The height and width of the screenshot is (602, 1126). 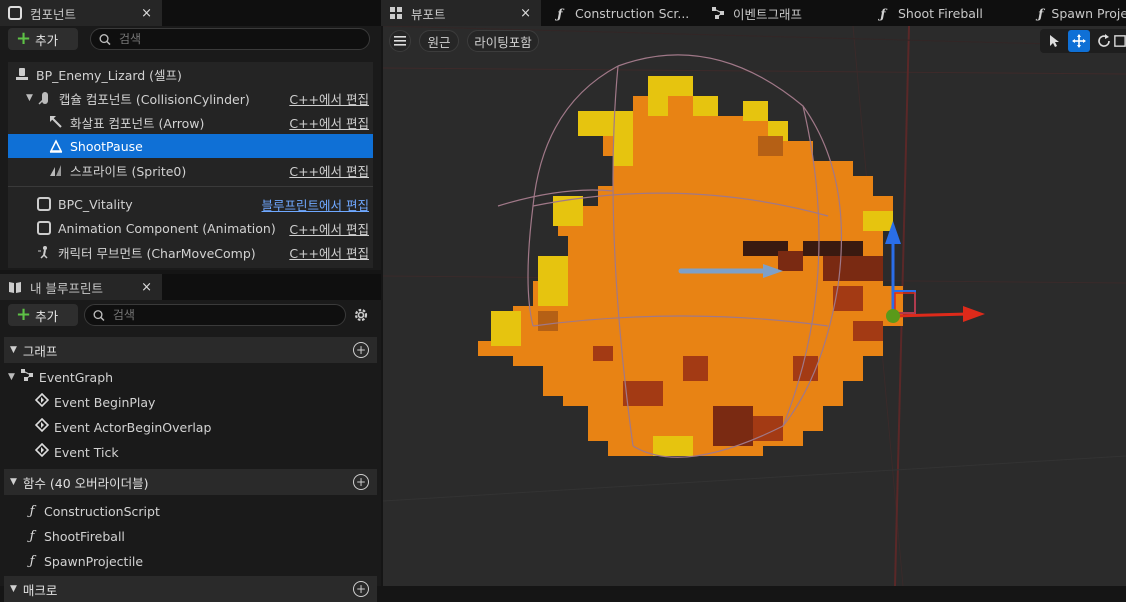 I want to click on my-blueprint-tab: 내 블루프린트 ×, so click(x=81, y=287).